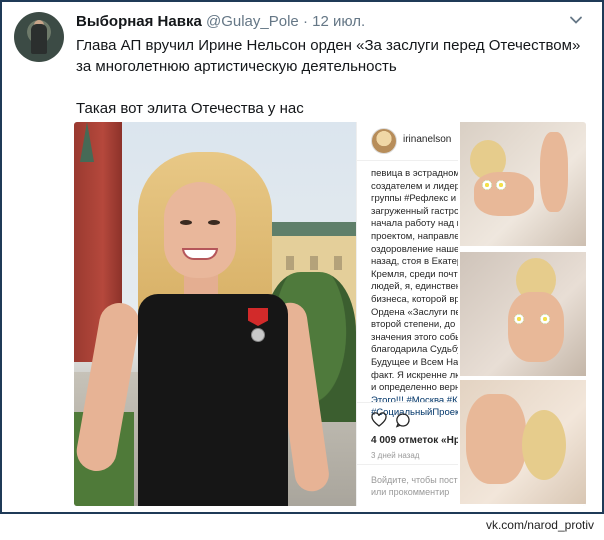  Describe the element at coordinates (416, 350) in the screenshot. I see `caption-line: благодарила Судьбу` at that location.